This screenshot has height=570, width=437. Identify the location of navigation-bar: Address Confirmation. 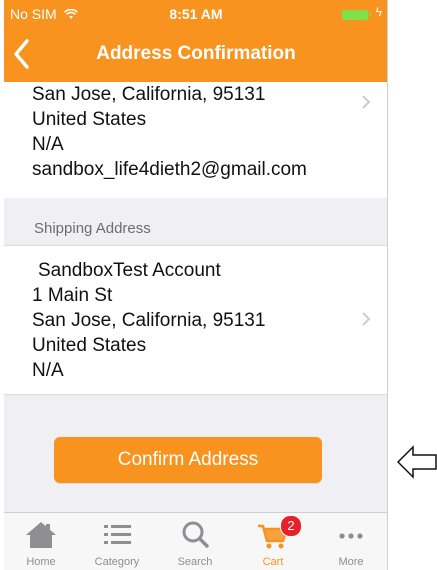
(196, 55).